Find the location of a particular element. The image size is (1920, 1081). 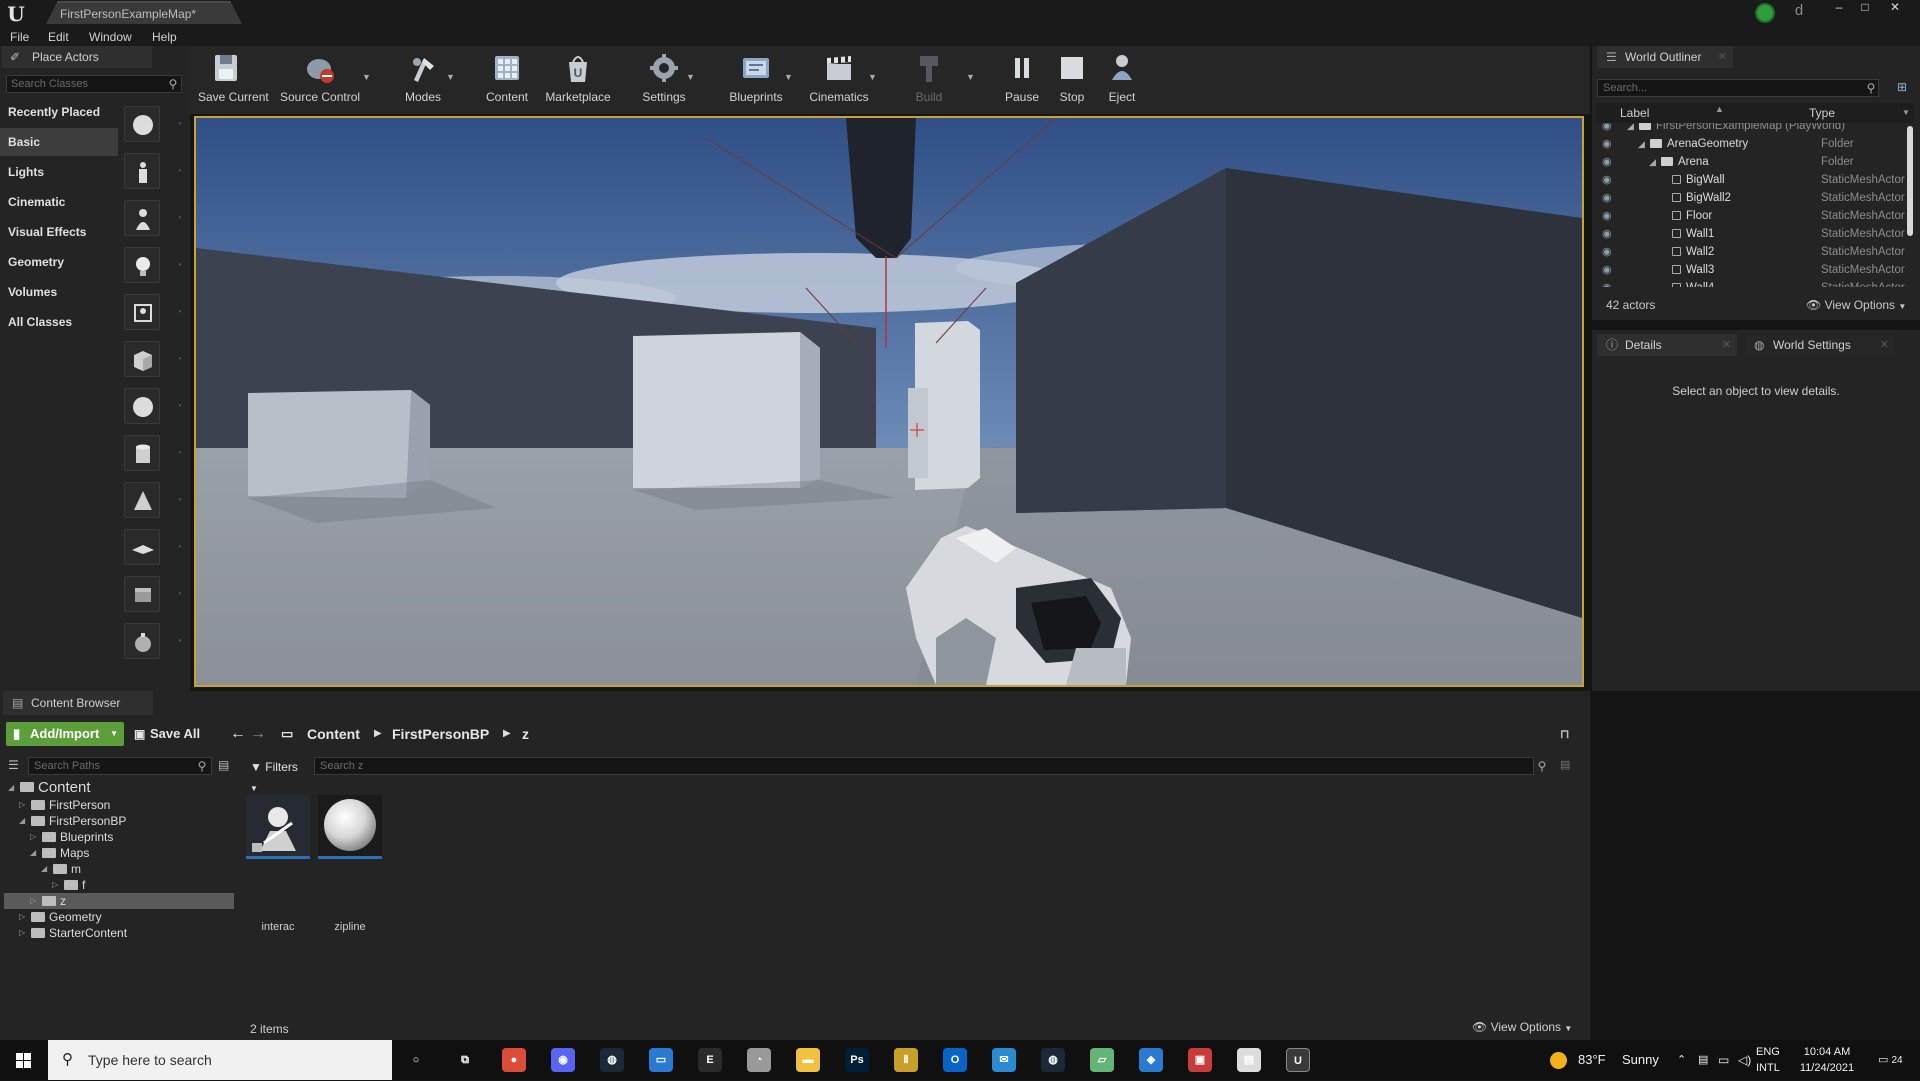

steam-icon: ◍ is located at coordinates (1053, 1060).